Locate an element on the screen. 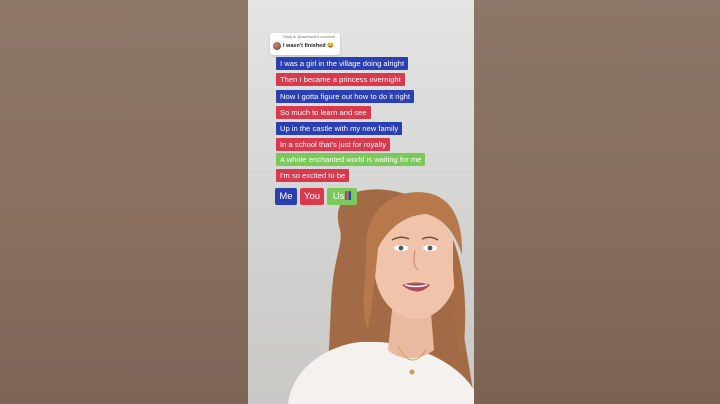 This screenshot has width=720, height=404. reply-text: I wasn't finished 😂 is located at coordinates (308, 46).